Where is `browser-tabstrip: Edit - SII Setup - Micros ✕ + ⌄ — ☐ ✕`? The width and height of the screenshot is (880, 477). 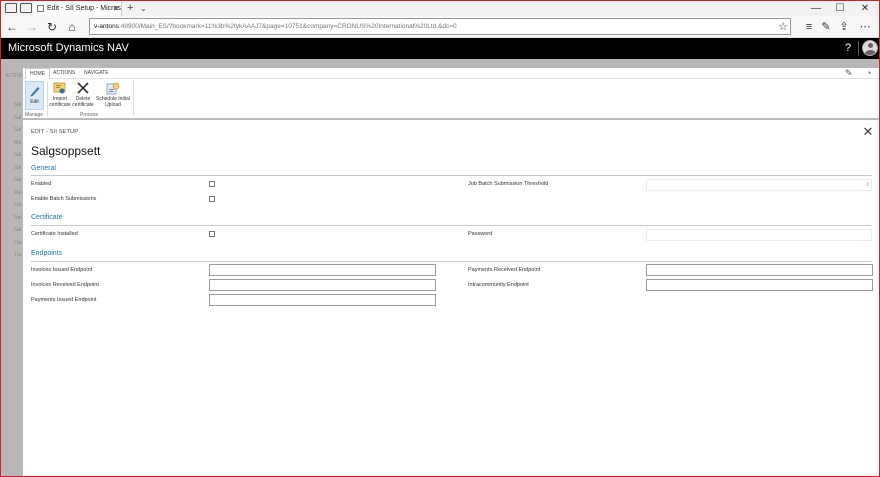 browser-tabstrip: Edit - SII Setup - Micros ✕ + ⌄ — ☐ ✕ is located at coordinates (440, 8).